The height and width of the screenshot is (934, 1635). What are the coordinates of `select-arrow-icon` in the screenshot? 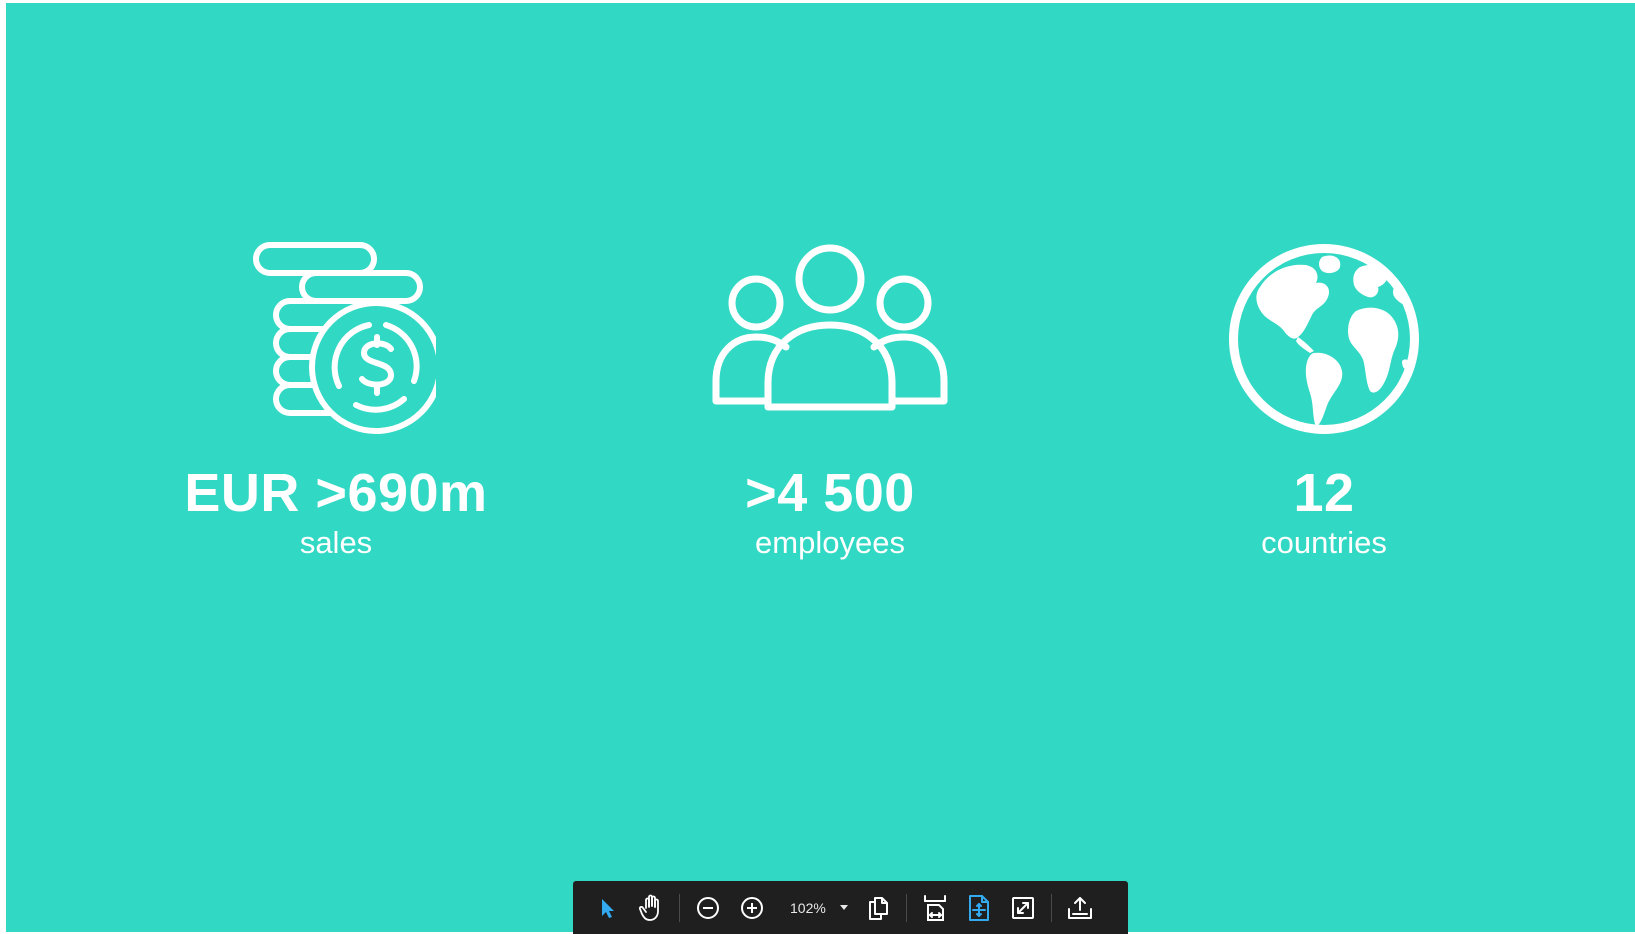 It's located at (608, 908).